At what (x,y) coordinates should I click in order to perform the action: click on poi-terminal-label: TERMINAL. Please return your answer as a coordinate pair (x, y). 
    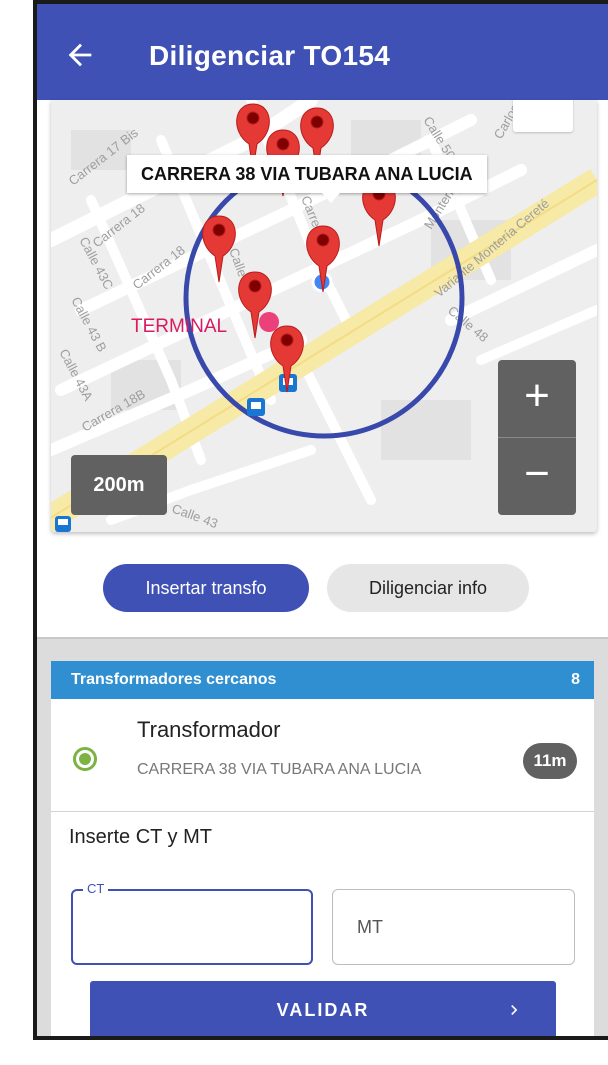
    Looking at the image, I should click on (179, 326).